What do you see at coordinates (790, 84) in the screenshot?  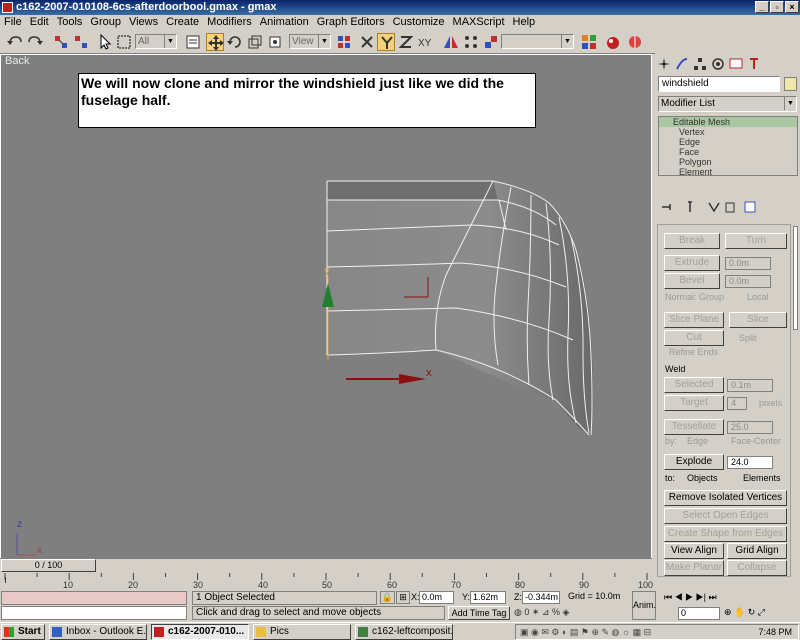 I see `object-color-swatch` at bounding box center [790, 84].